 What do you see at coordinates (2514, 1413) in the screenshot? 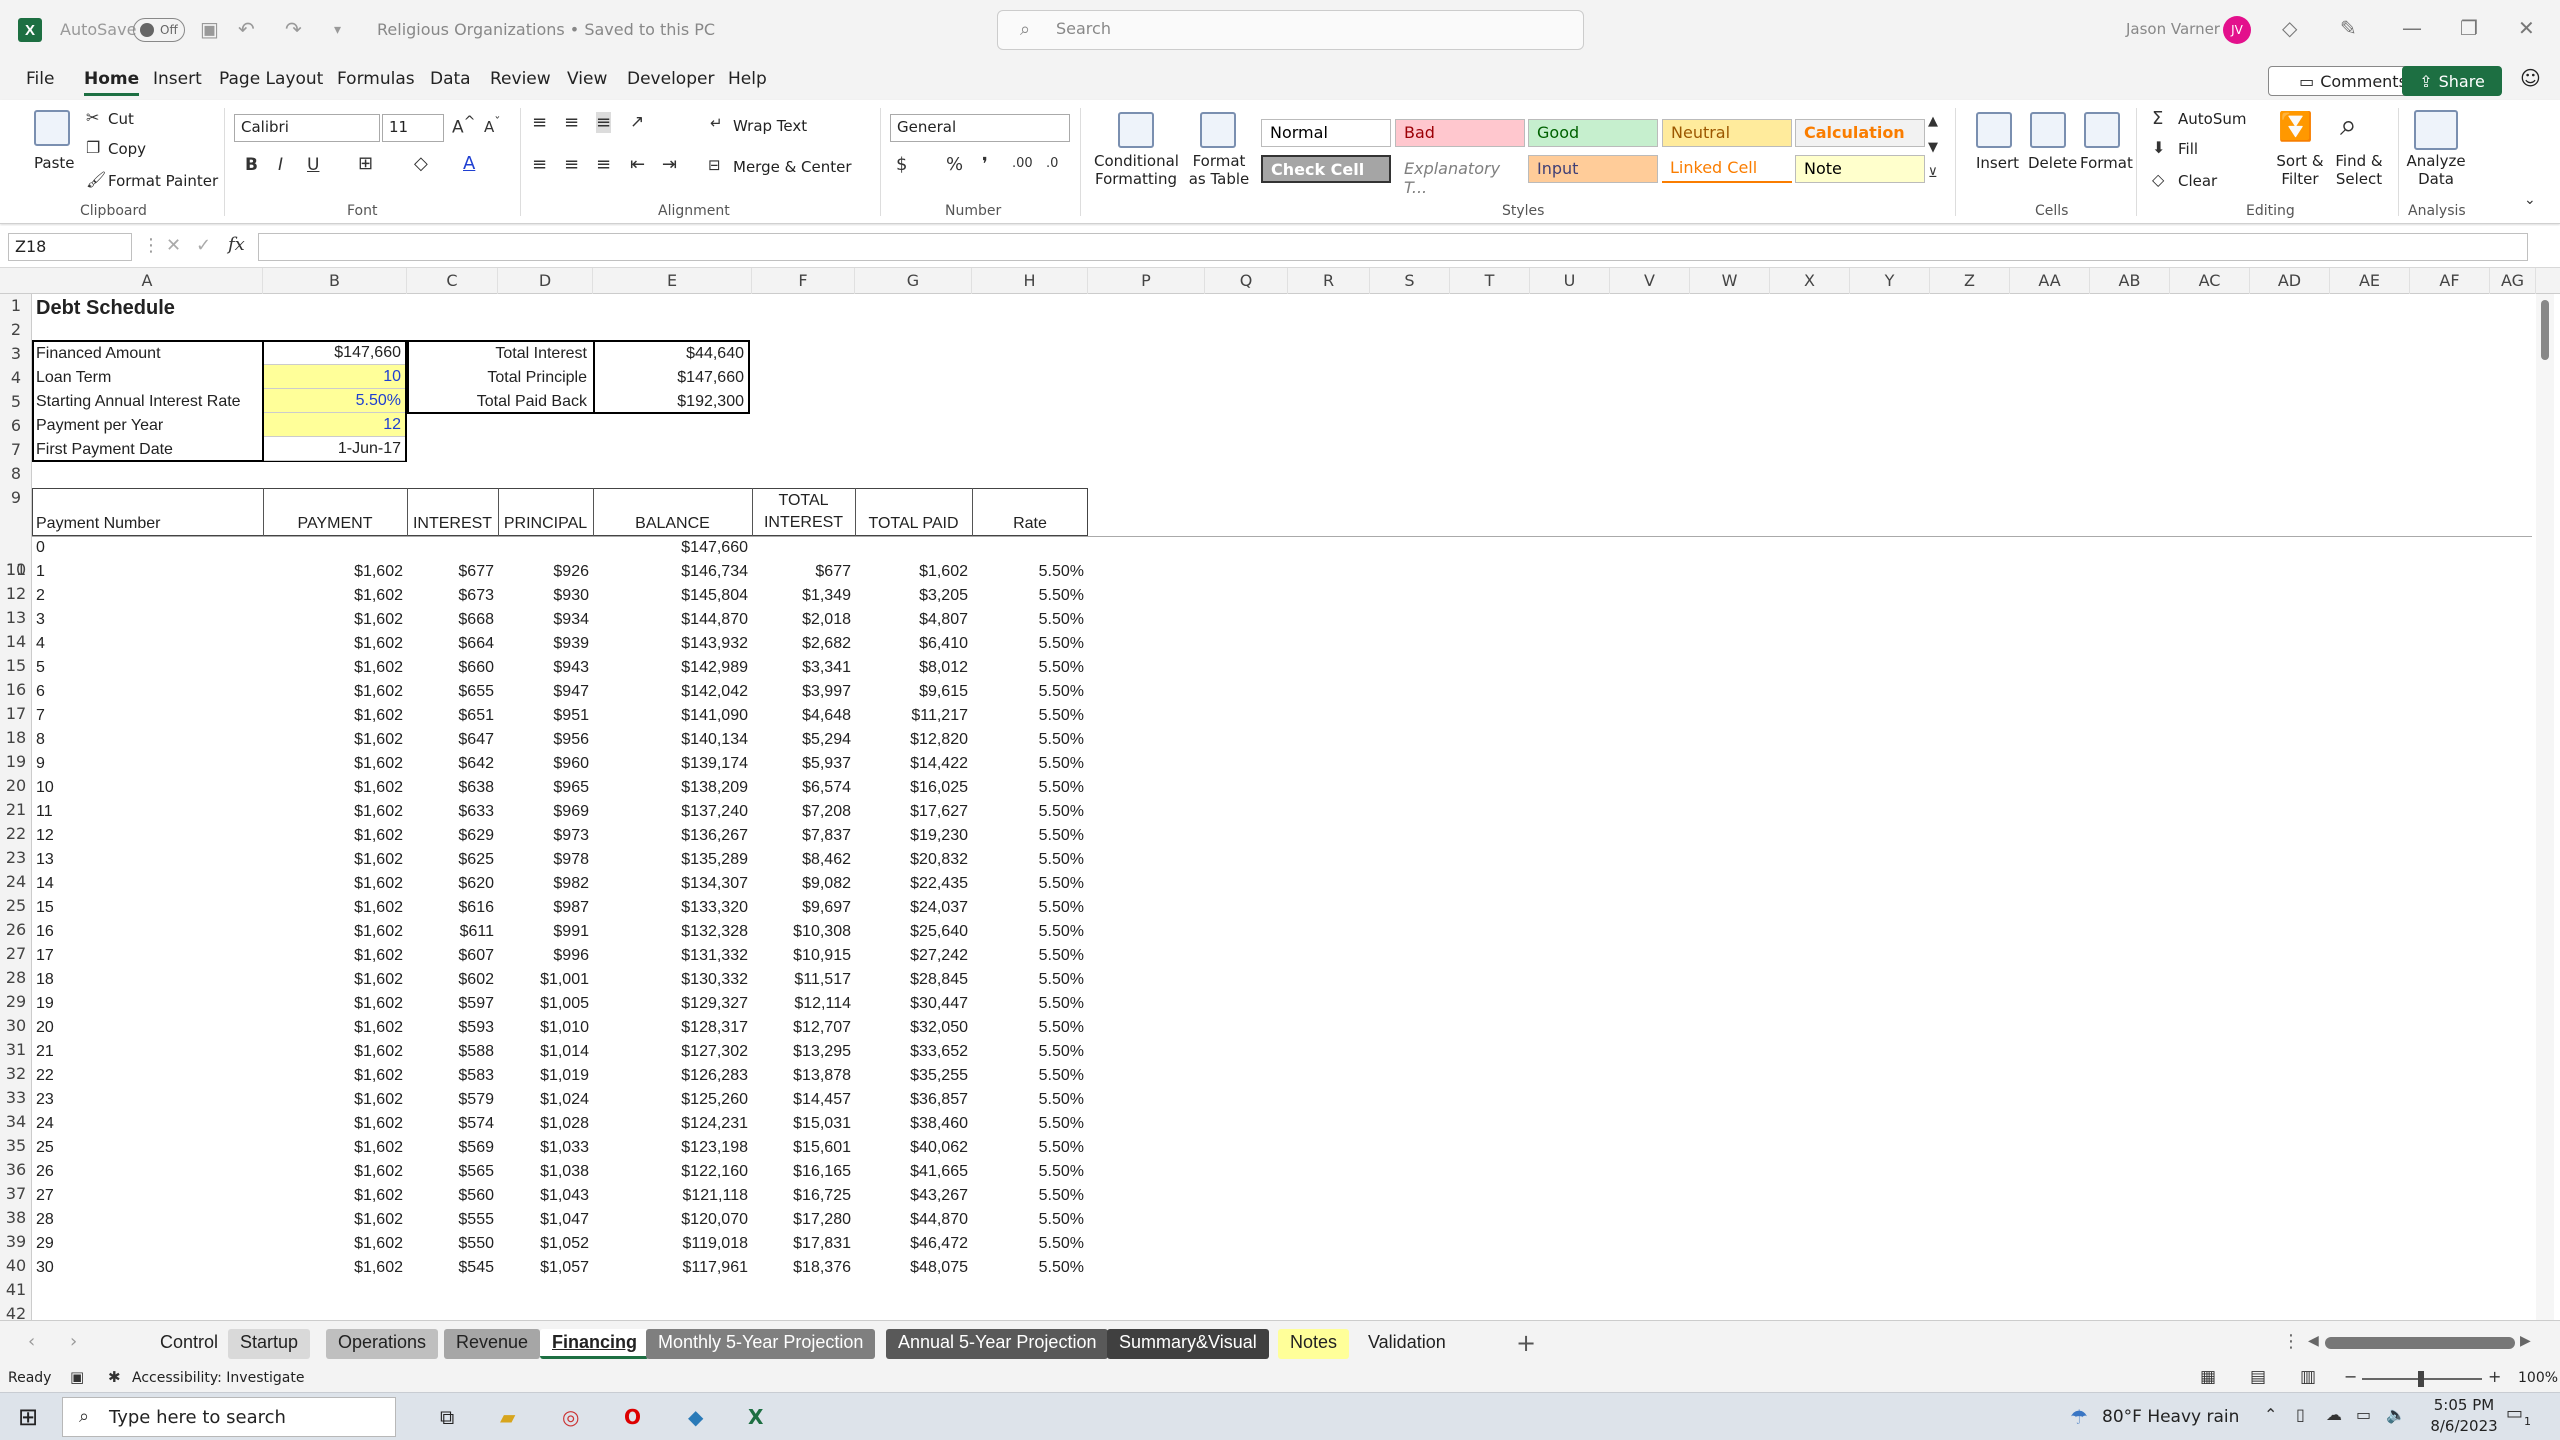
I see `notification-icon: ▭` at bounding box center [2514, 1413].